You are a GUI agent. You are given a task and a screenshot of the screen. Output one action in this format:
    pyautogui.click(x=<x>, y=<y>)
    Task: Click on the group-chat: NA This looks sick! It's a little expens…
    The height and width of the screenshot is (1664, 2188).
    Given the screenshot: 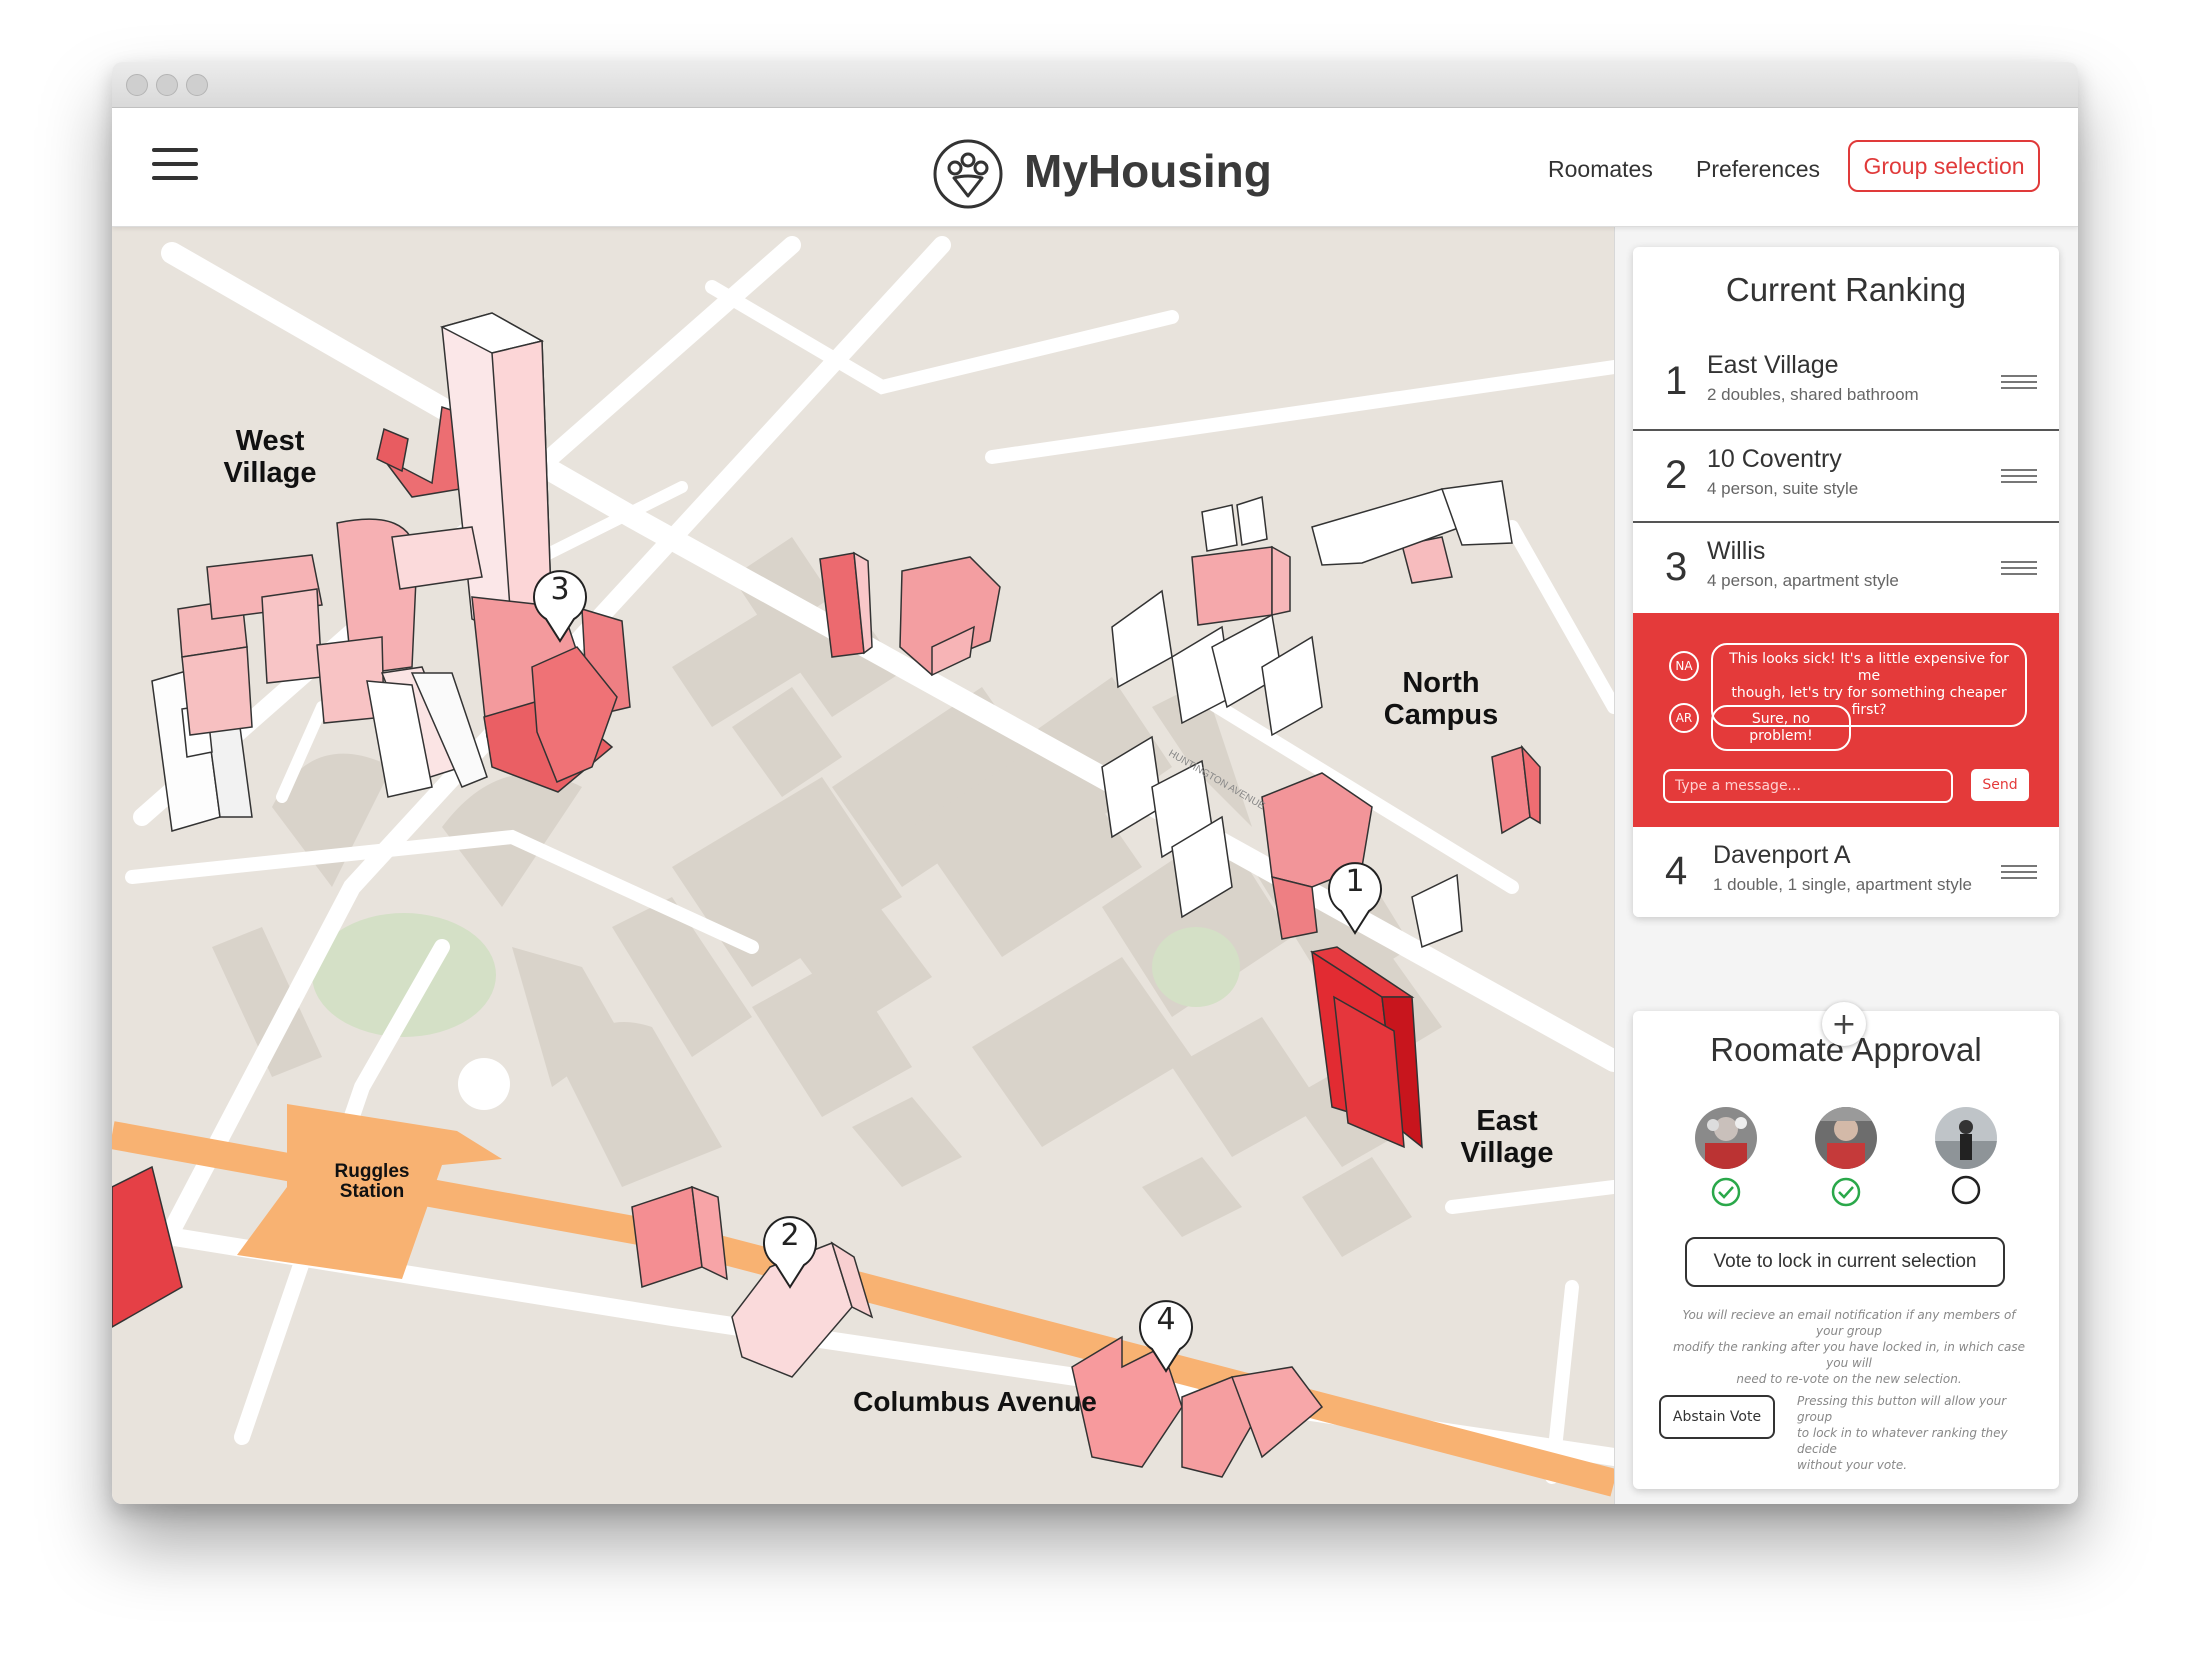 What is the action you would take?
    pyautogui.click(x=1846, y=720)
    